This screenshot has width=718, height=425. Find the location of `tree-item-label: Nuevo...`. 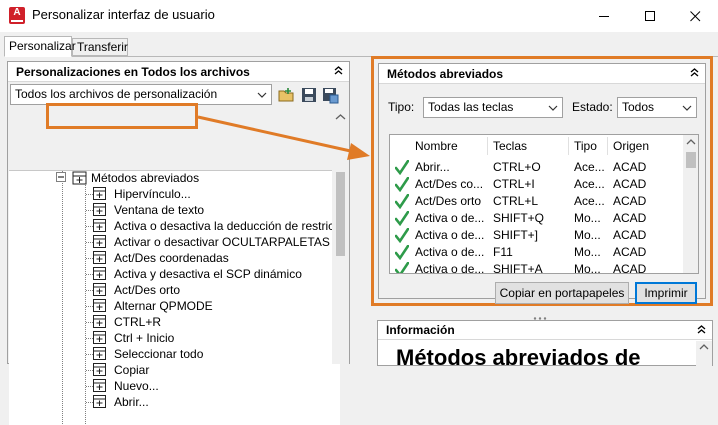

tree-item-label: Nuevo... is located at coordinates (136, 386).